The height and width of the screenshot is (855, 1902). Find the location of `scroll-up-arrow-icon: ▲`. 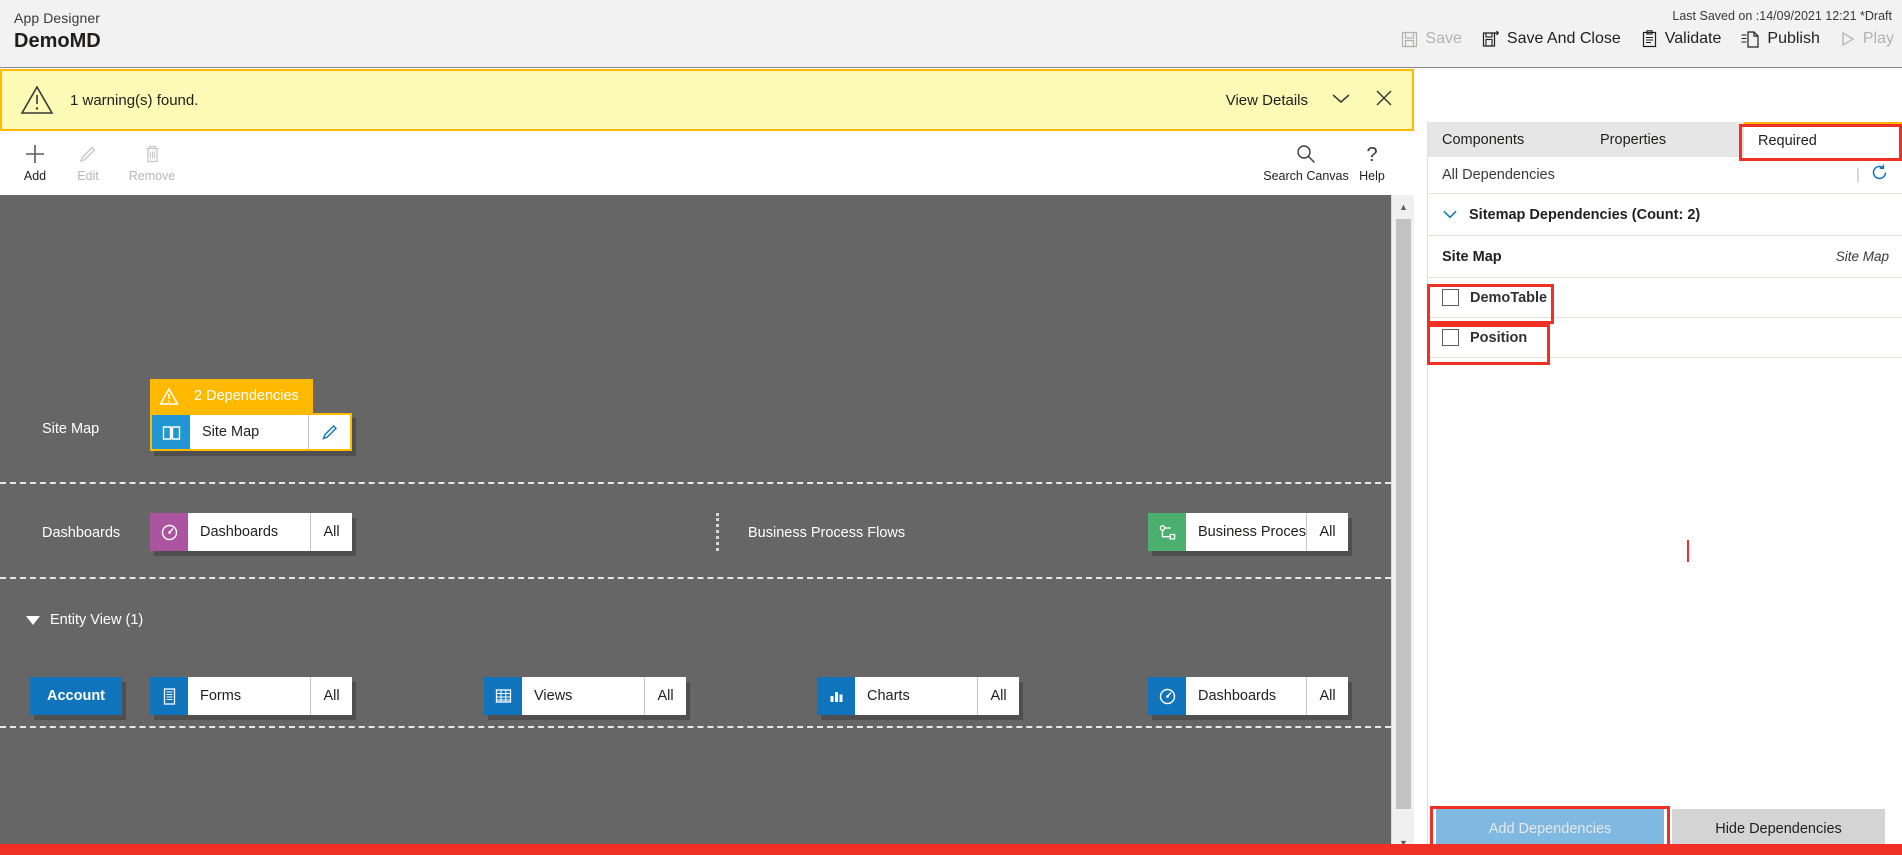

scroll-up-arrow-icon: ▲ is located at coordinates (1403, 207).